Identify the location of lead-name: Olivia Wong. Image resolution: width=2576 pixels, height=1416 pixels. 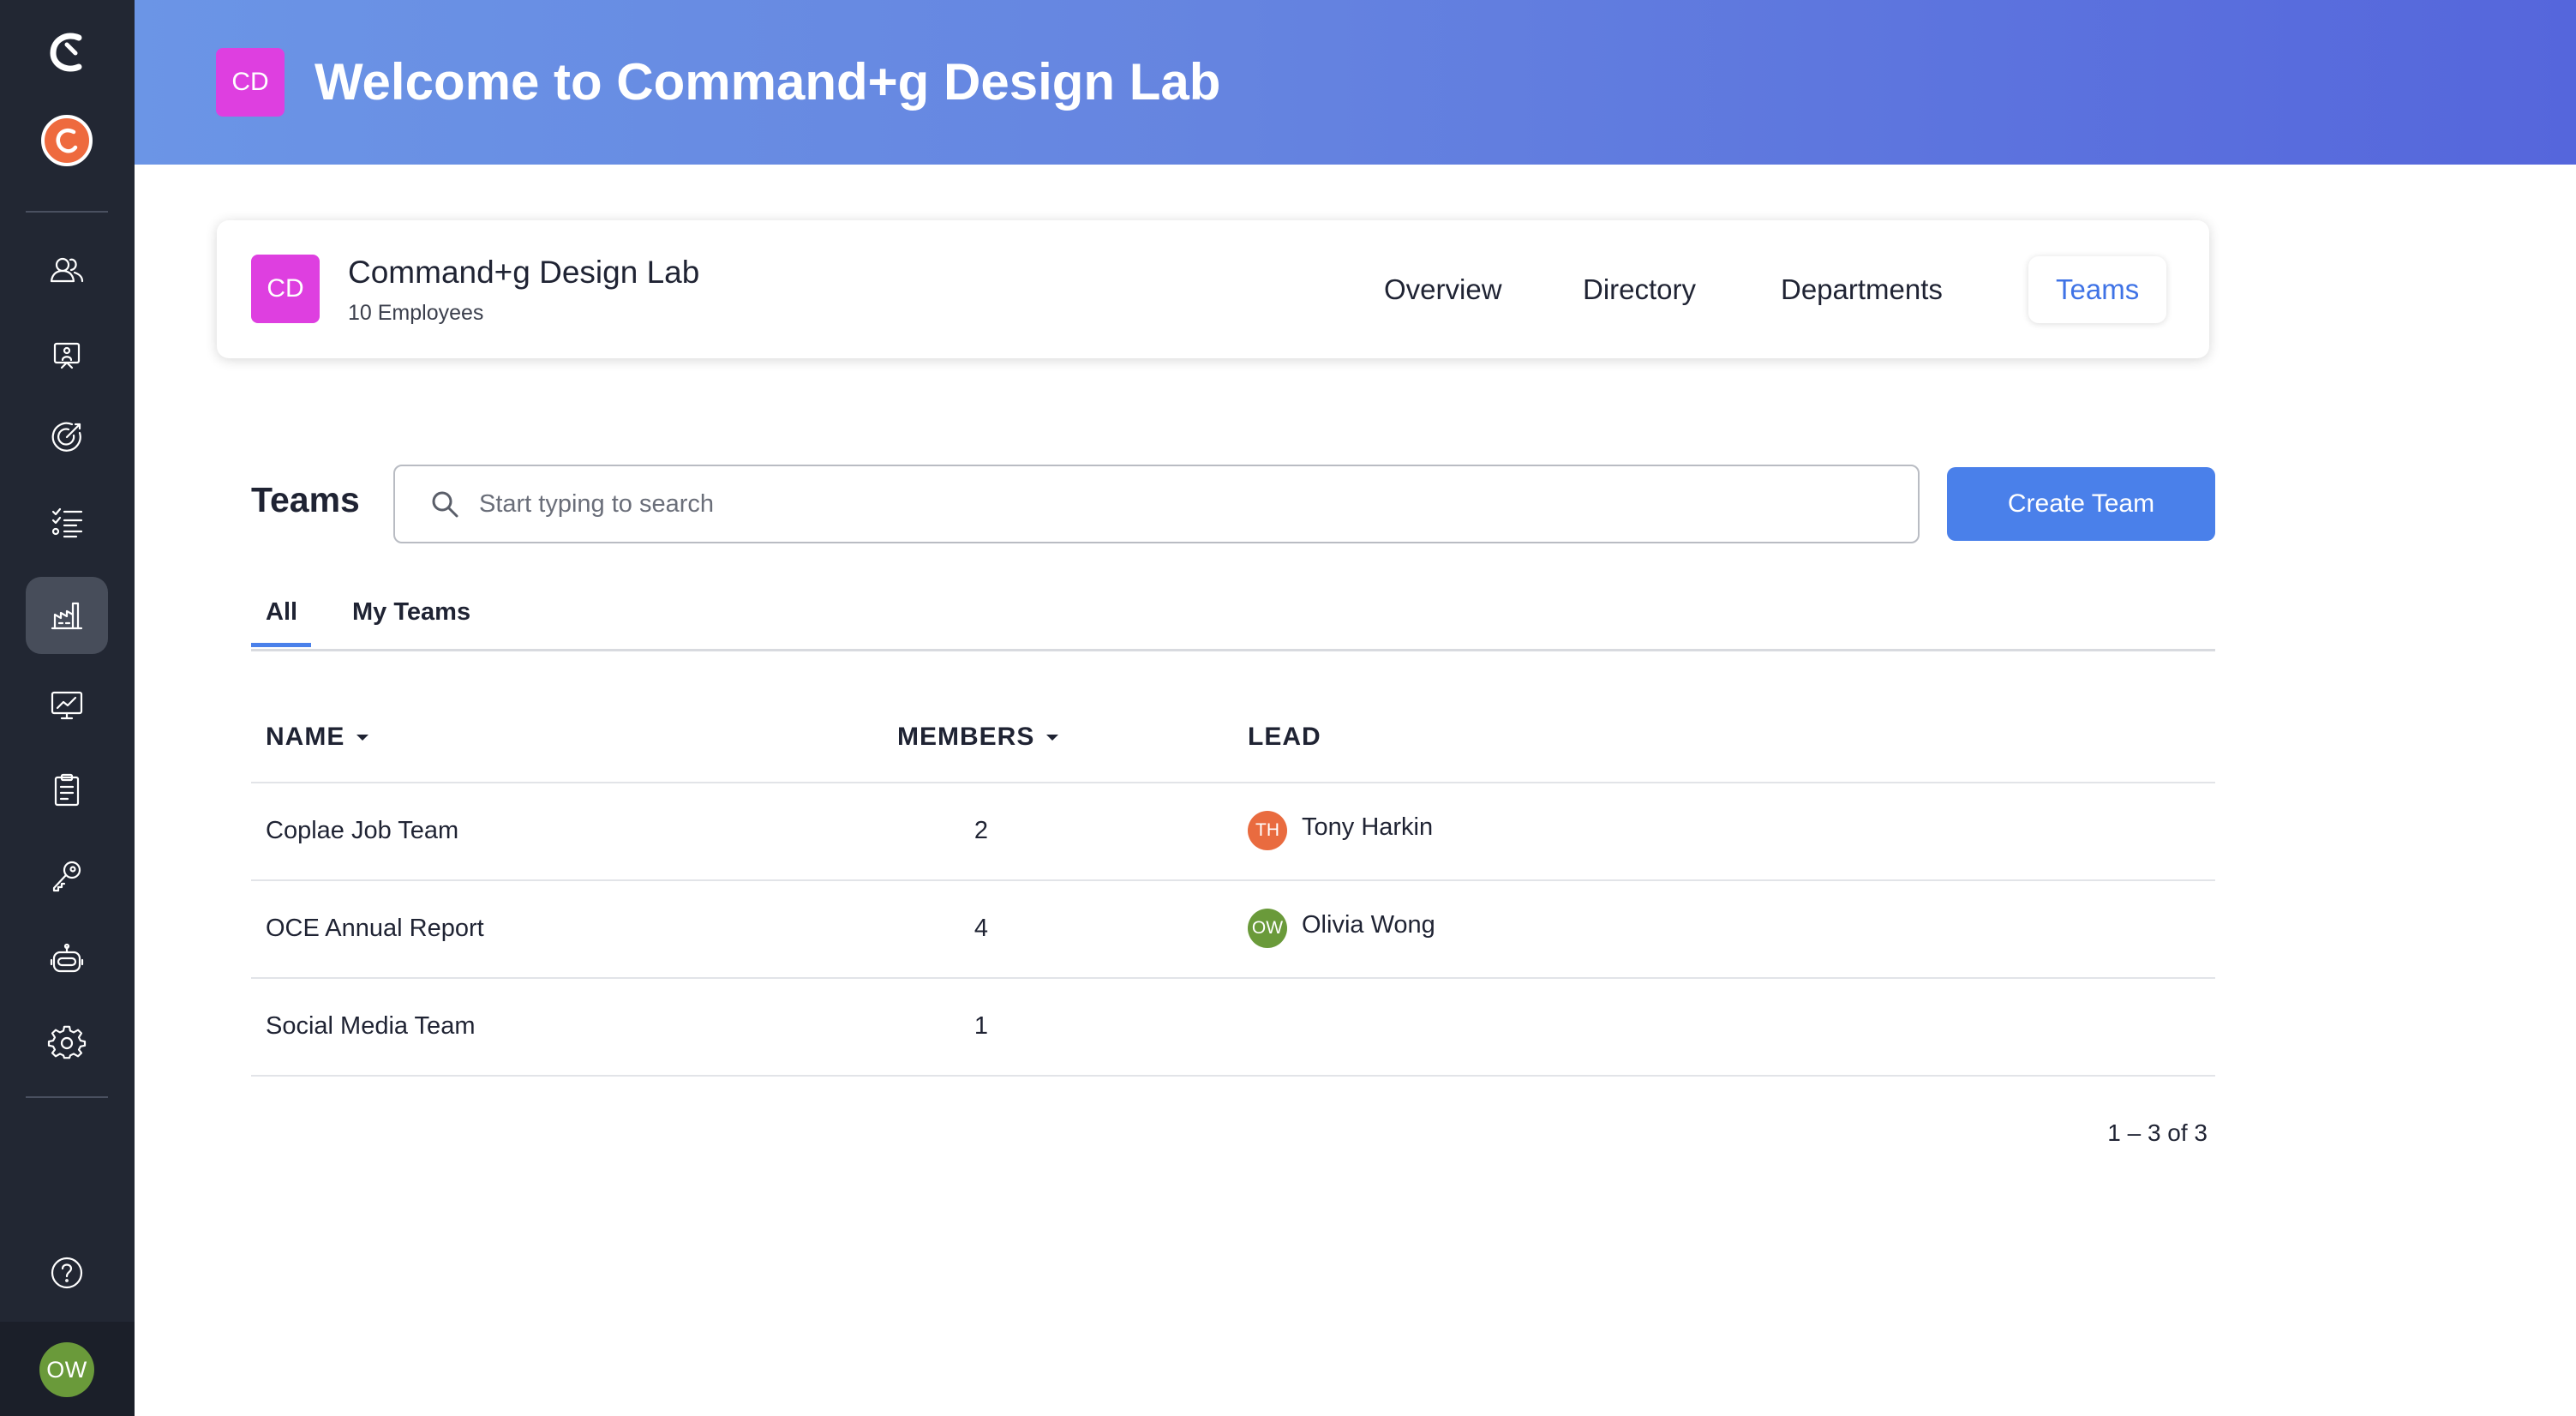
(1368, 925).